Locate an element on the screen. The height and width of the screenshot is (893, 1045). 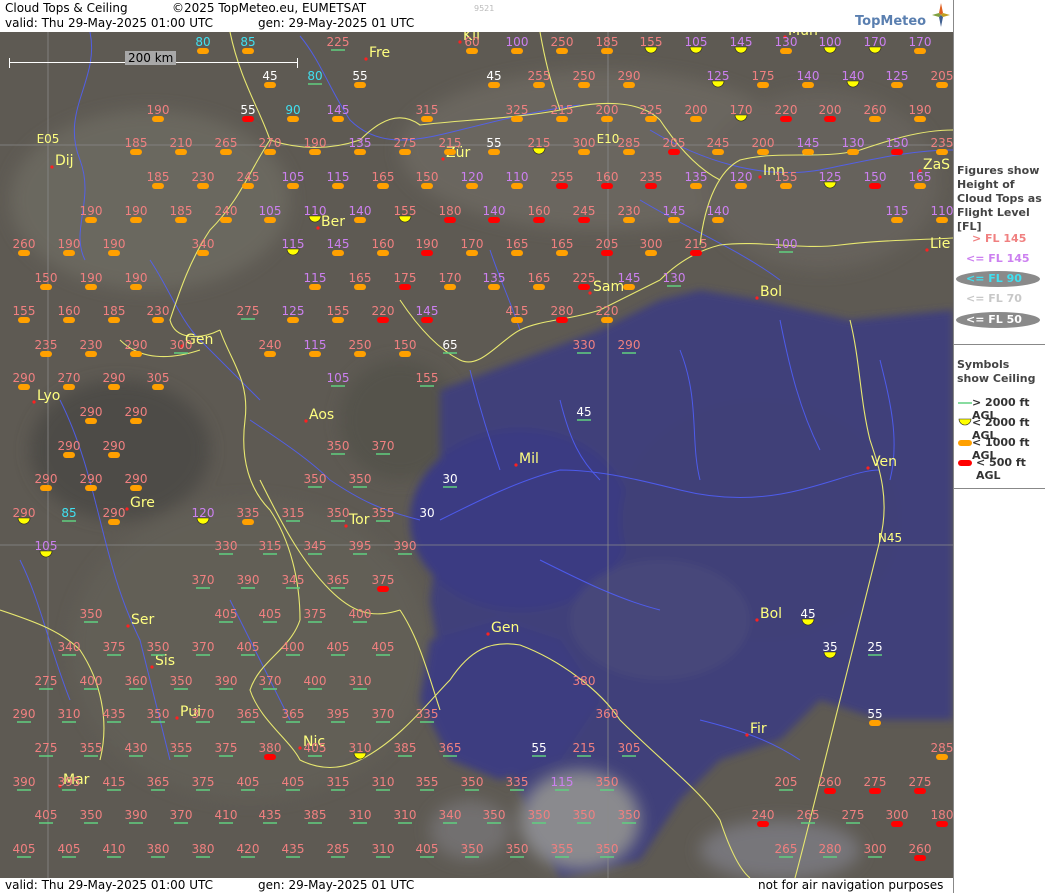
cloud-top-label: 55 is located at coordinates (493, 143).